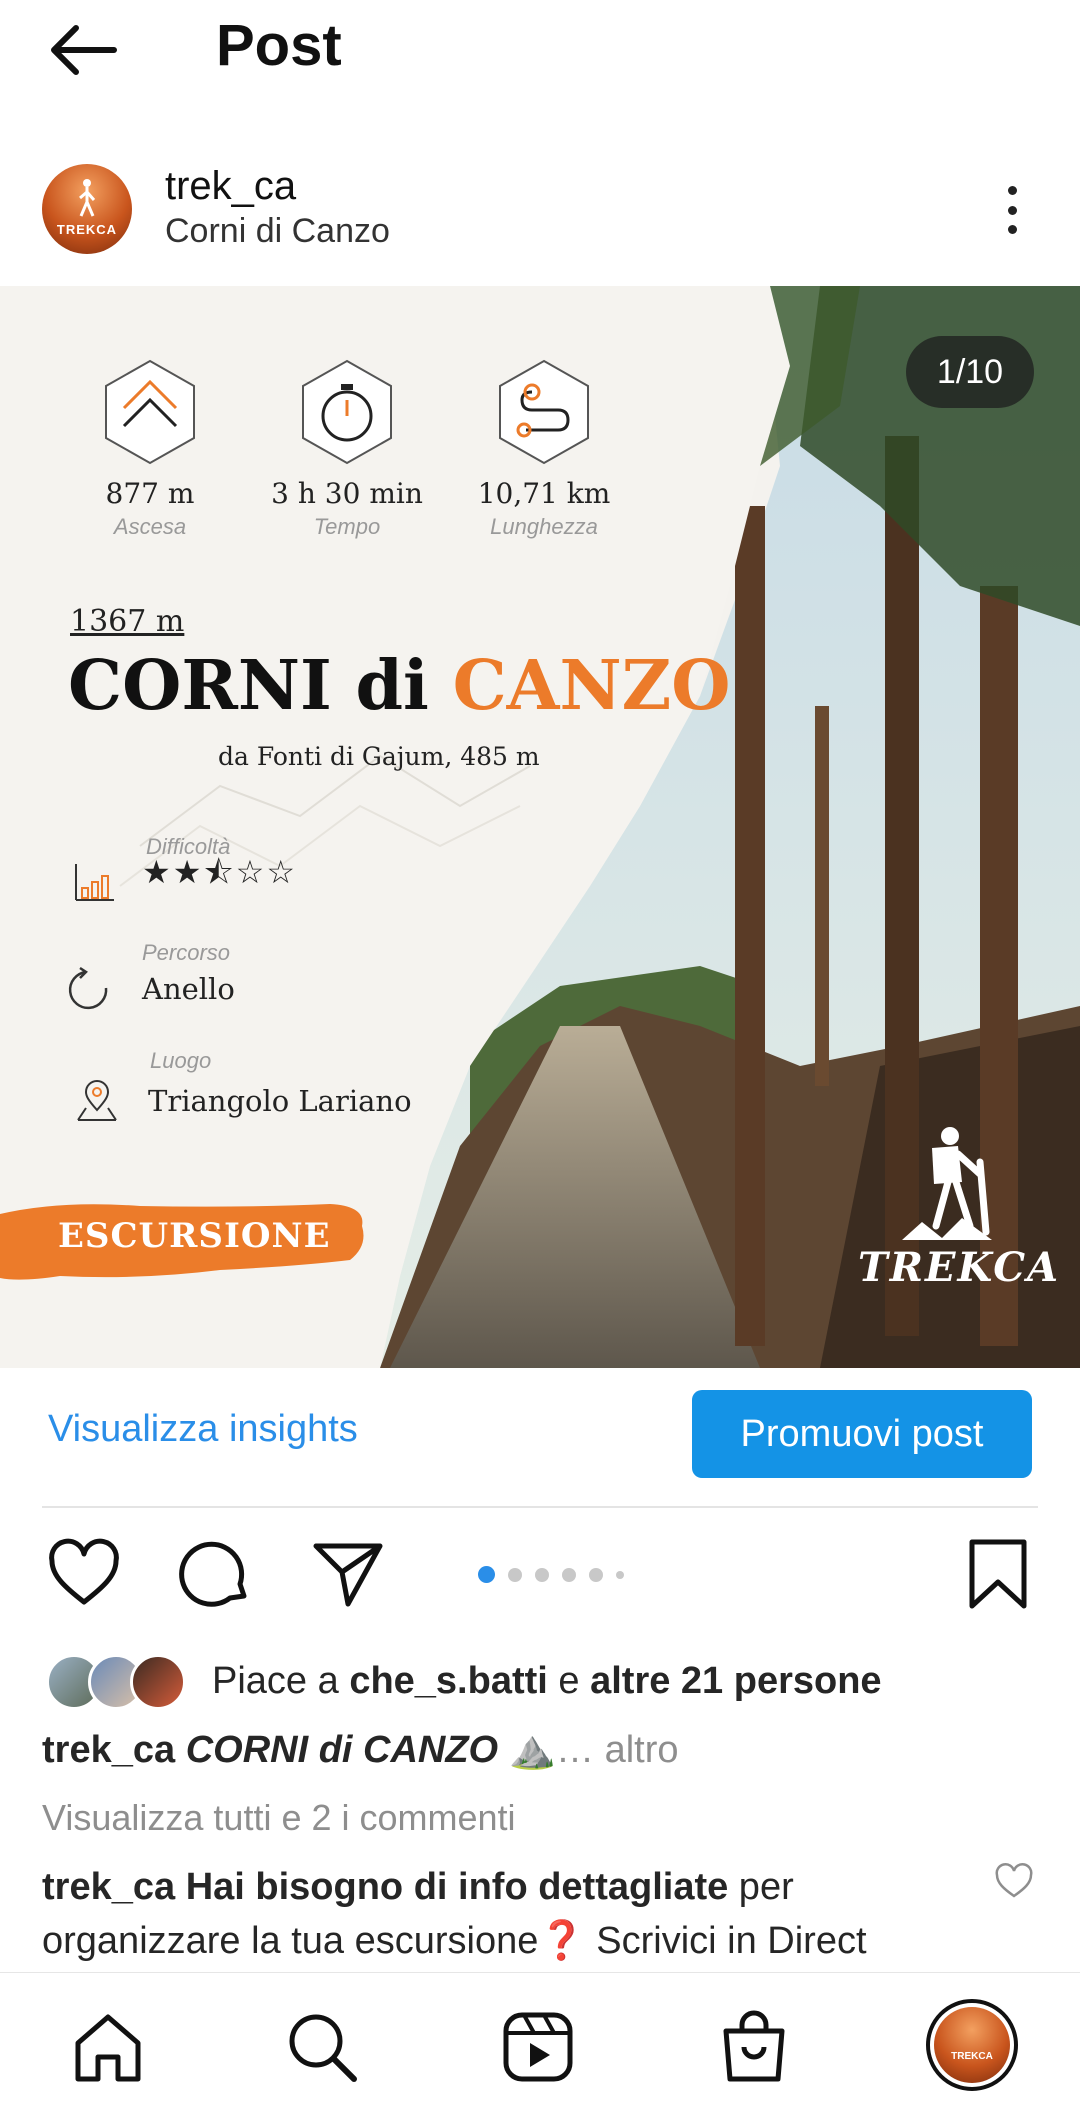  Describe the element at coordinates (87, 198) in the screenshot. I see `hiker-logo-icon` at that location.